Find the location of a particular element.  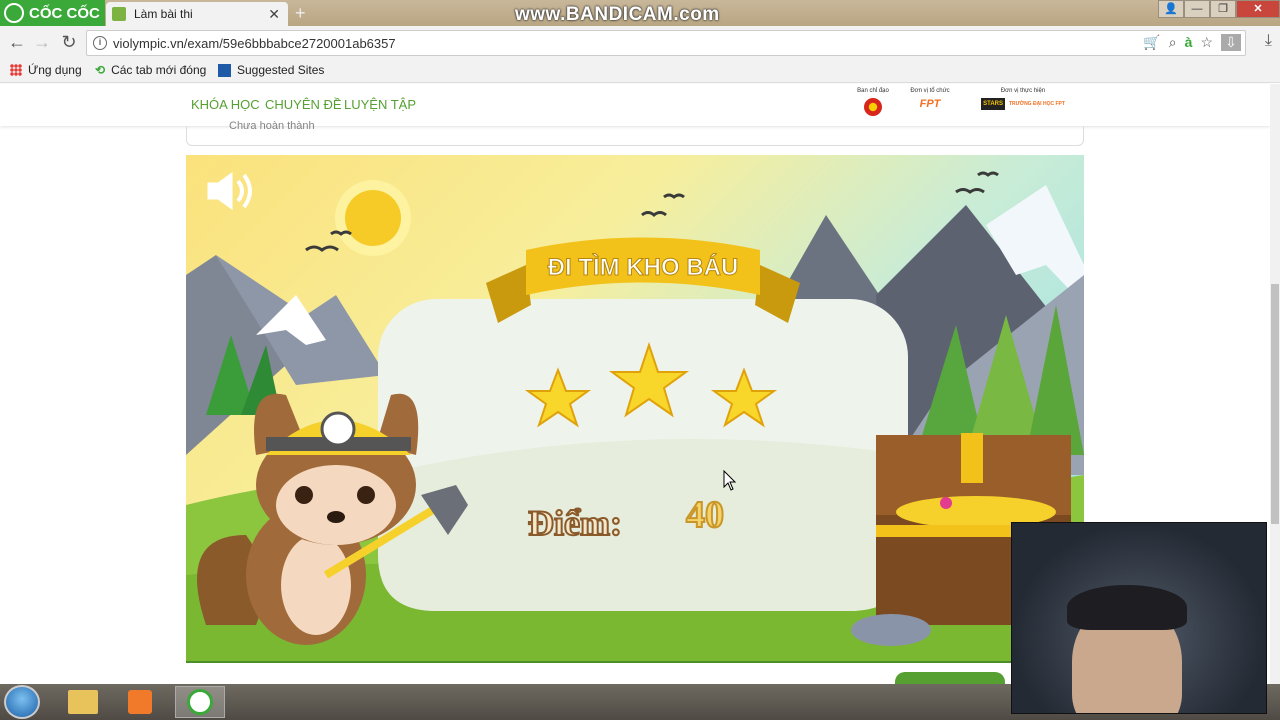

start-button is located at coordinates (22, 702).